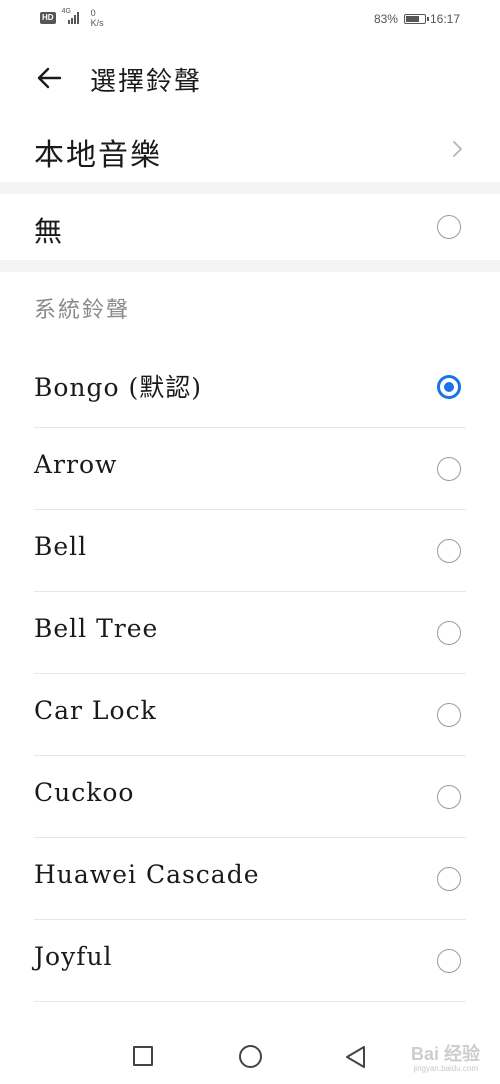 The image size is (500, 1084). I want to click on ringtone-item: Arrow, so click(250, 469).